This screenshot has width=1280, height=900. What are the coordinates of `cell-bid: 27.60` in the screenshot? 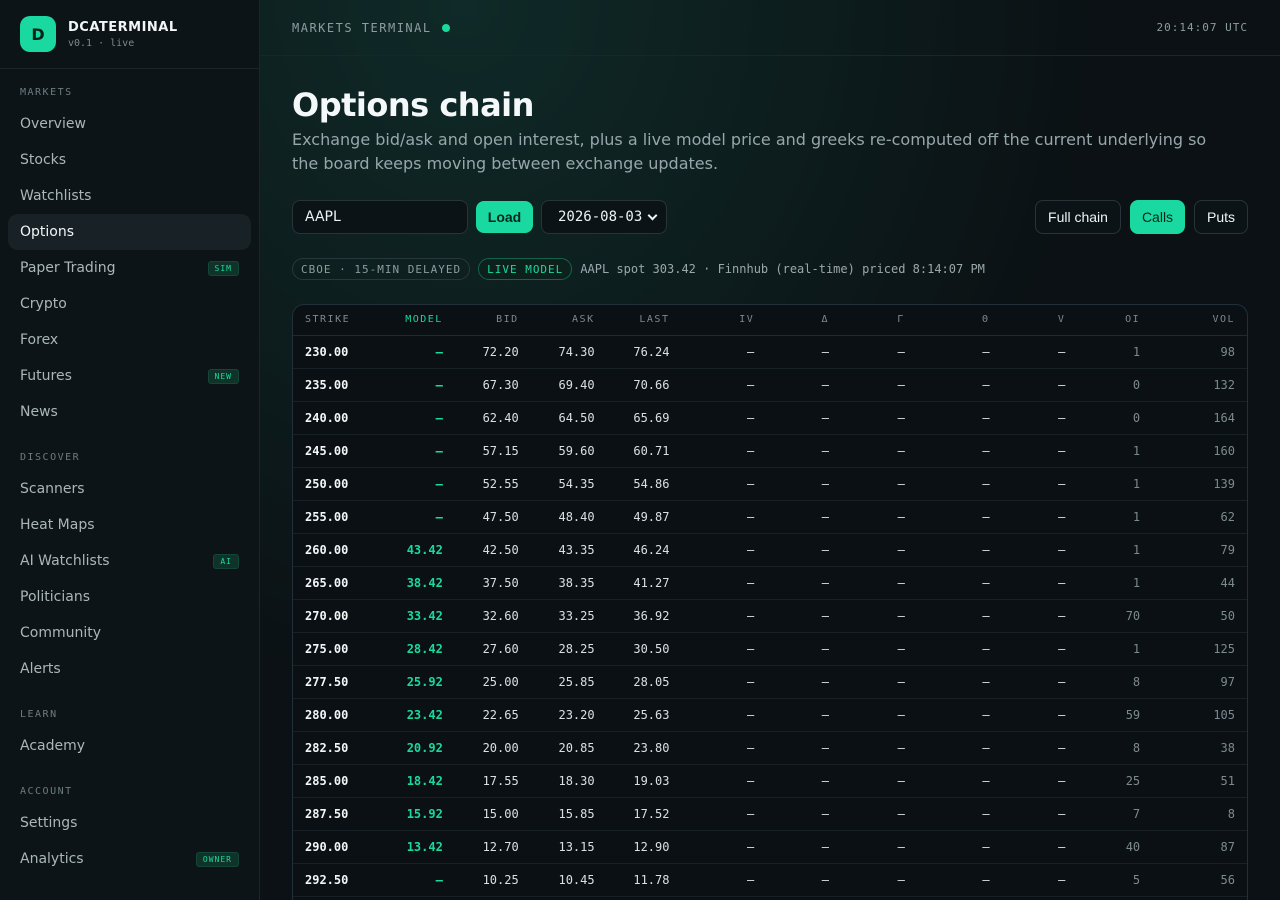 It's located at (492, 649).